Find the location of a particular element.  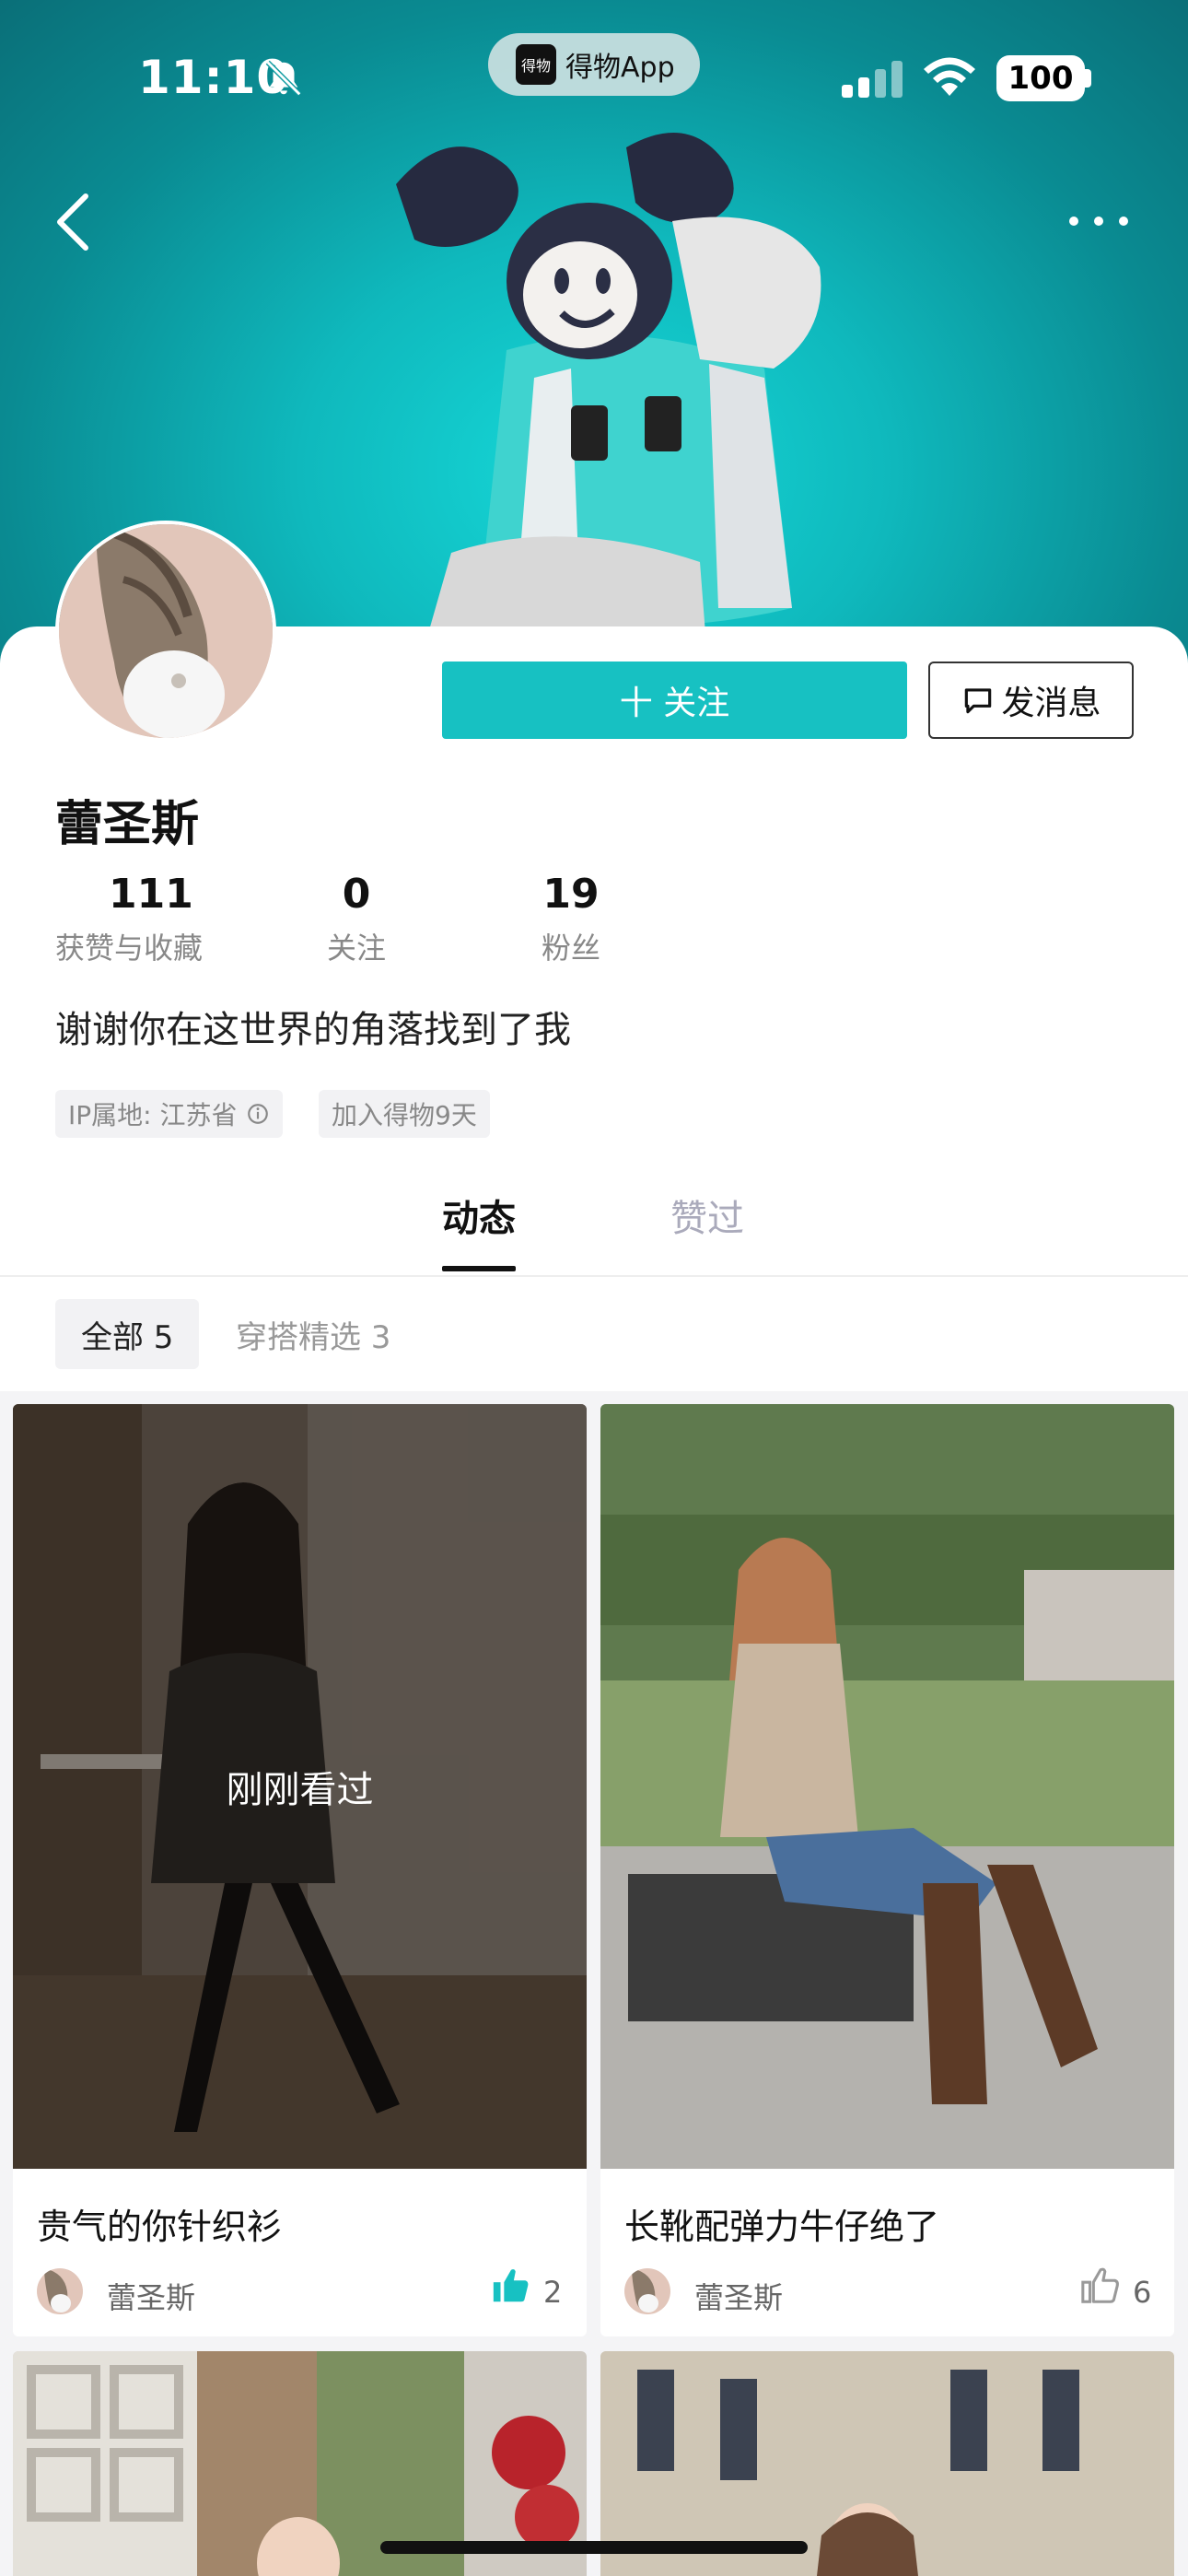

recently-viewed-overlay: 刚刚看过 is located at coordinates (300, 1787).